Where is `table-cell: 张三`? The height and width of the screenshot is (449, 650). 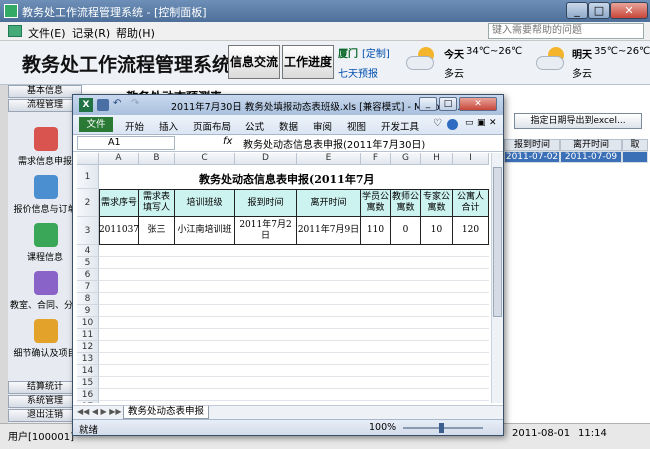 table-cell: 张三 is located at coordinates (157, 231).